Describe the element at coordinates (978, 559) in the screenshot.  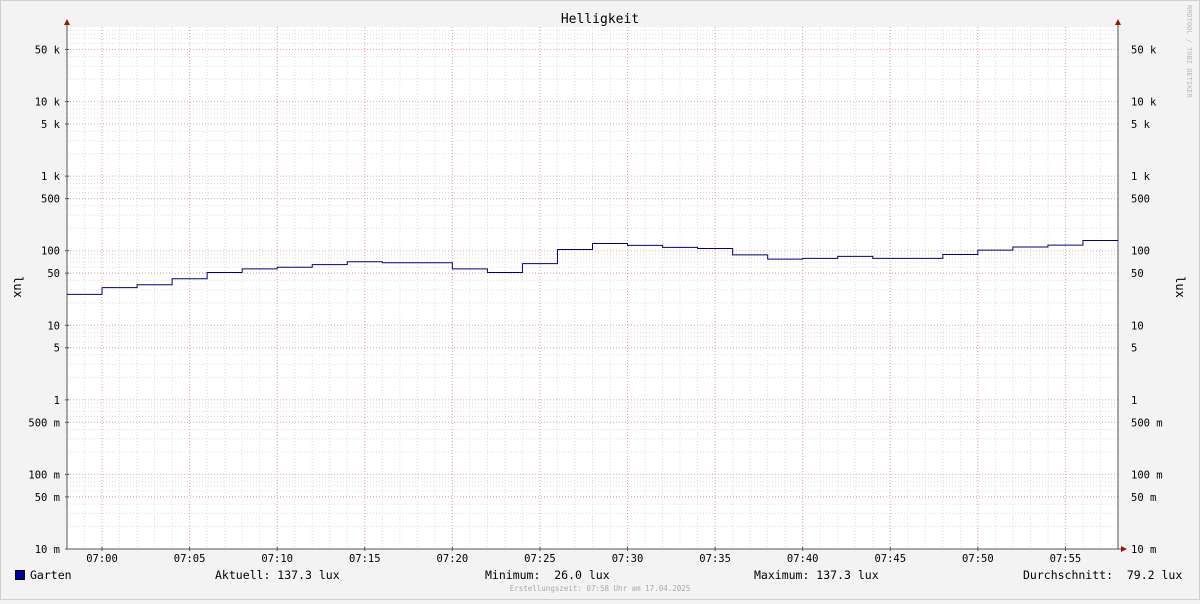
I see `x-tick-label: 07:50` at that location.